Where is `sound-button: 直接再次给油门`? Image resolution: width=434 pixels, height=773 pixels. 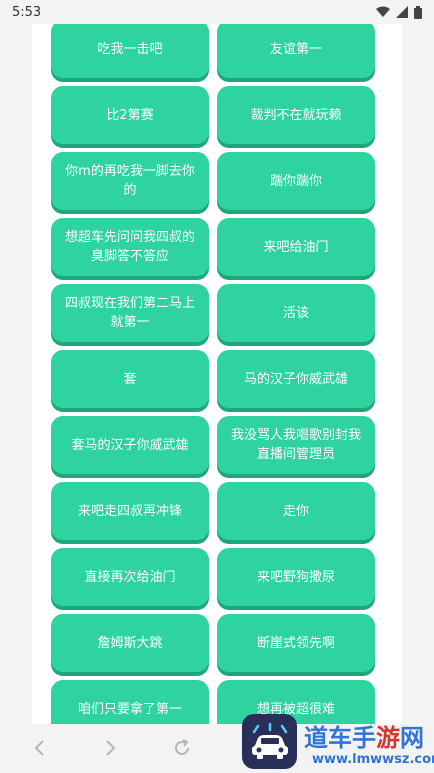 sound-button: 直接再次给油门 is located at coordinates (130, 577).